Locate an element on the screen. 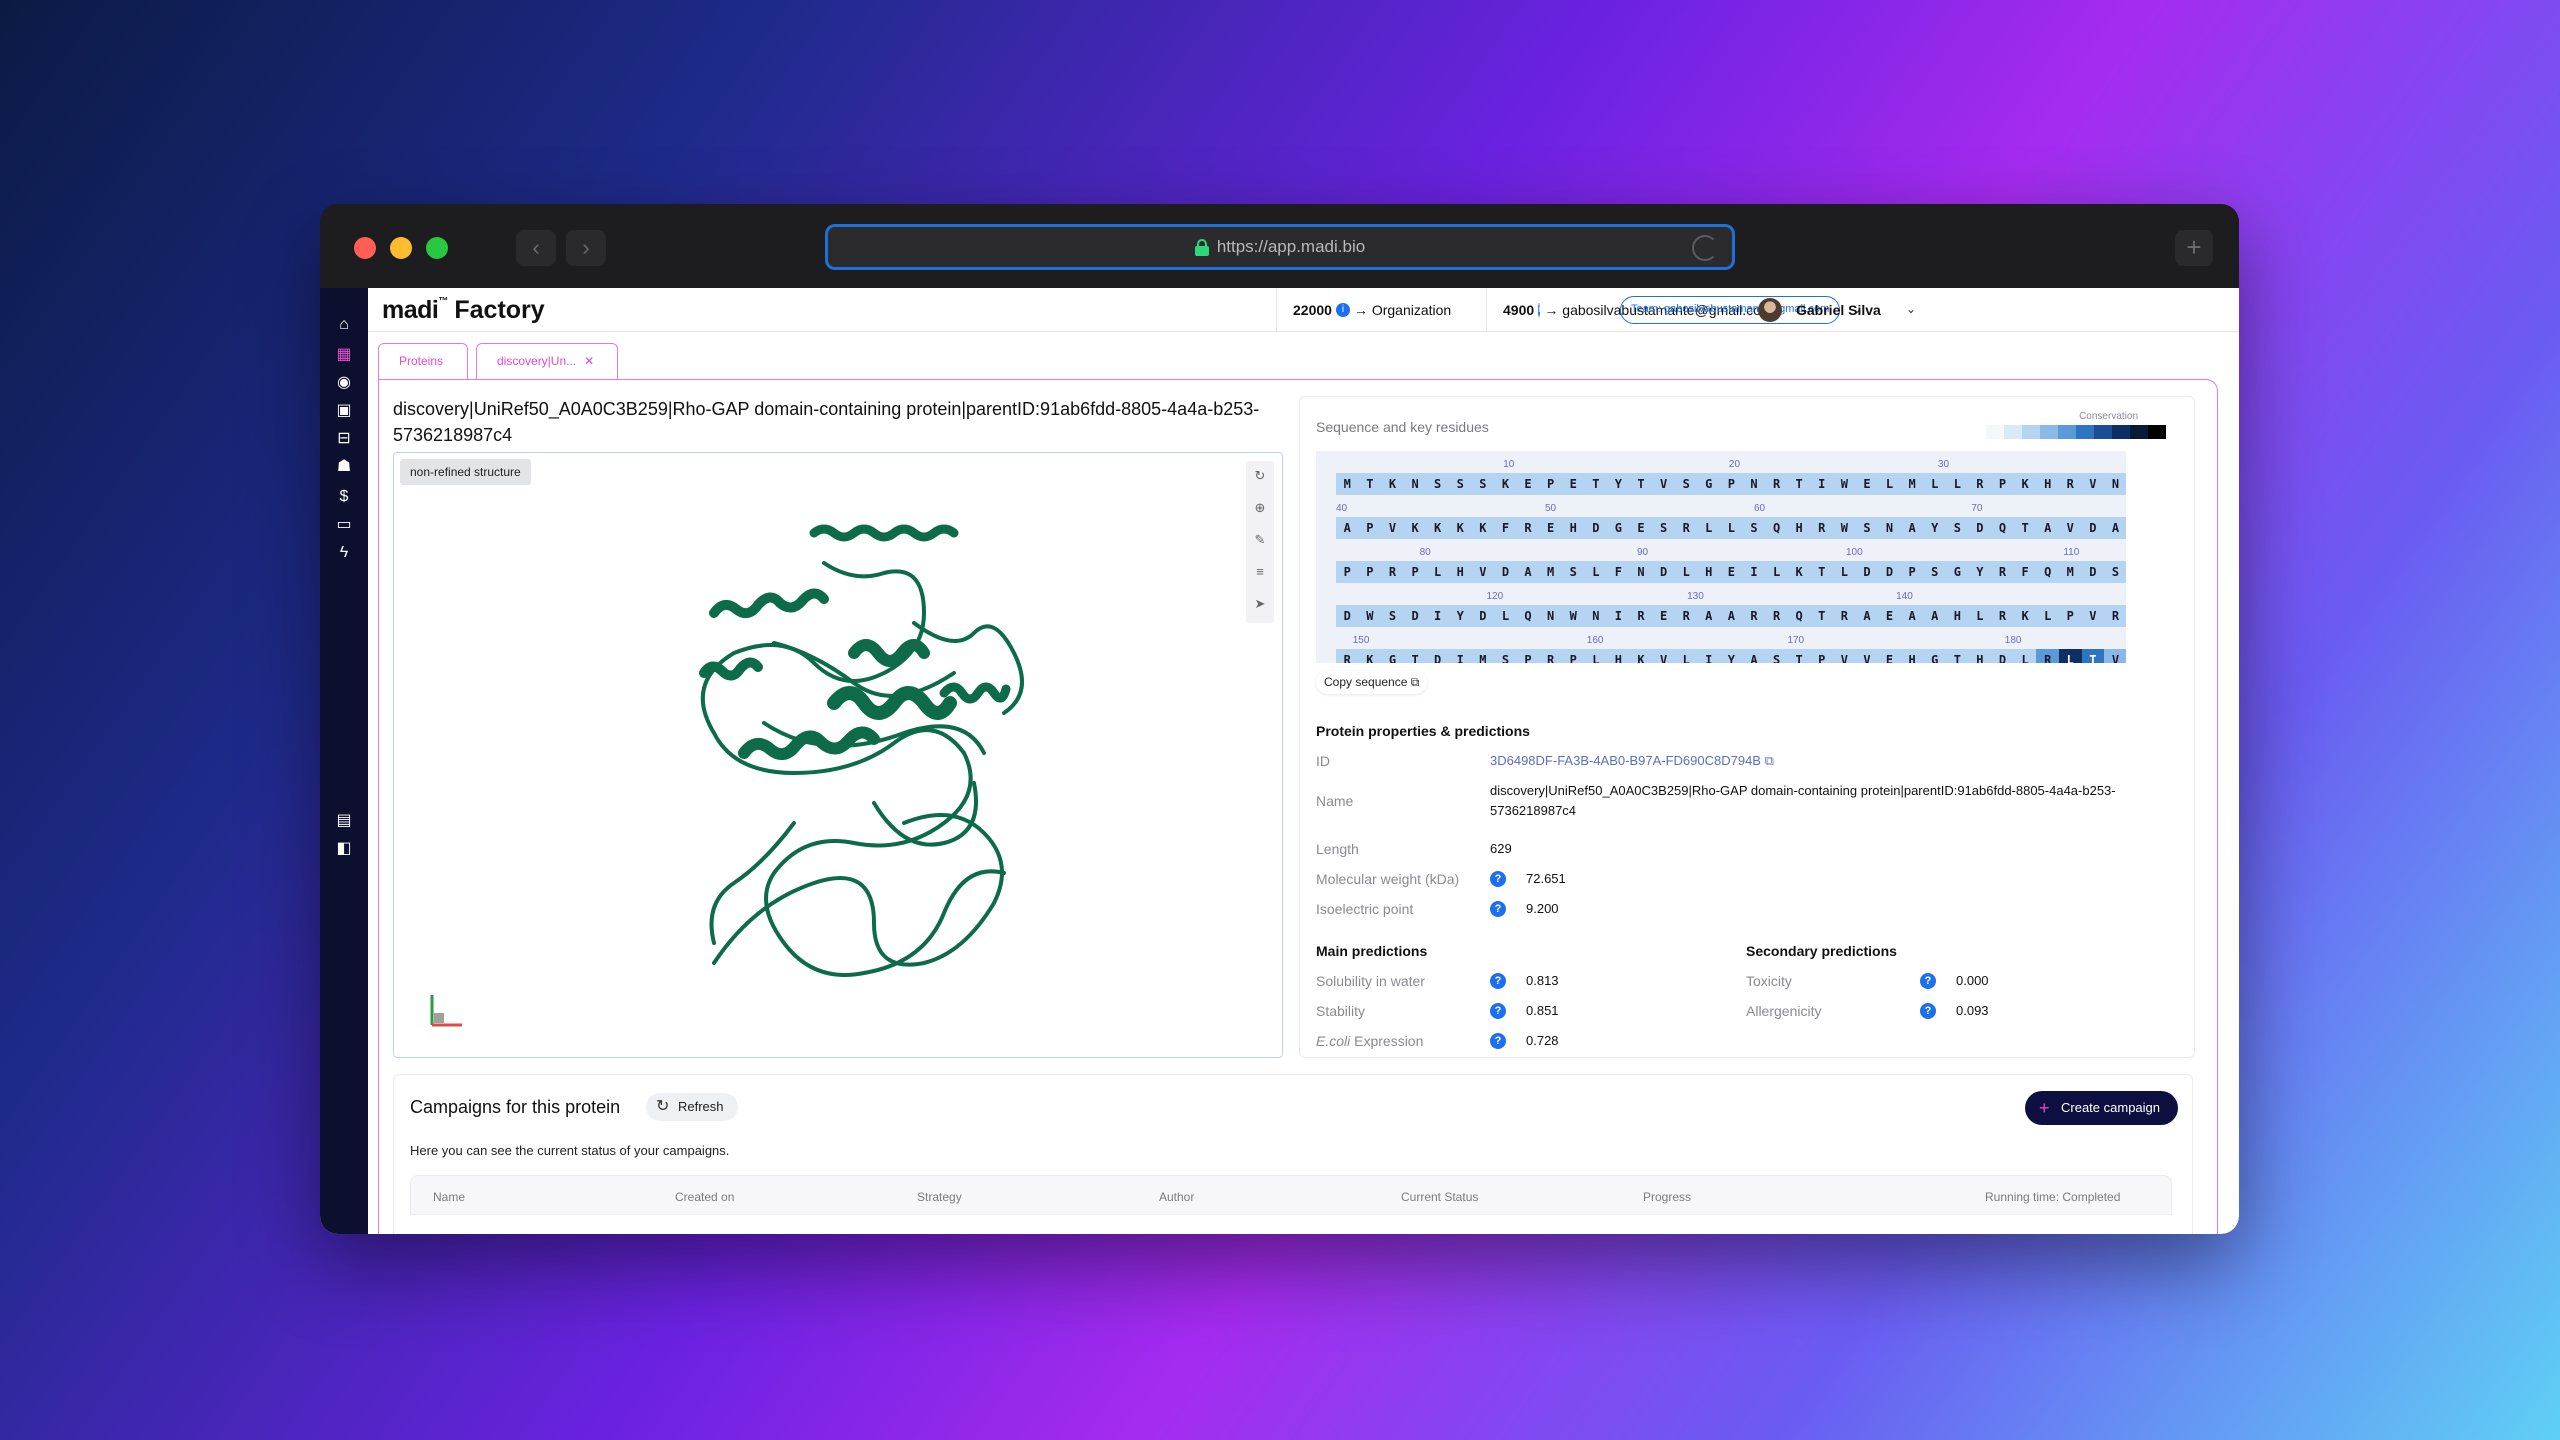  residue: Q is located at coordinates (2002, 528).